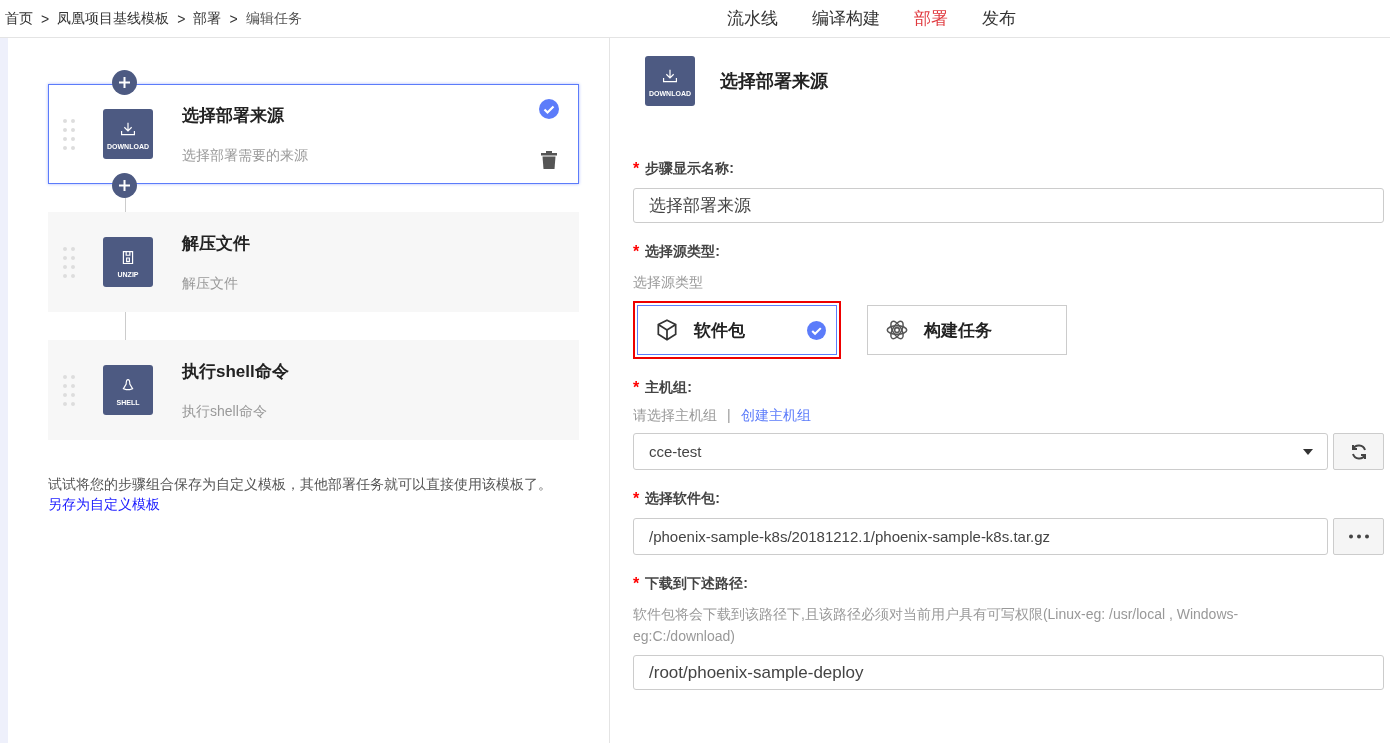 Image resolution: width=1390 pixels, height=743 pixels. Describe the element at coordinates (682, 252) in the screenshot. I see `field-label: 选择源类型:` at that location.